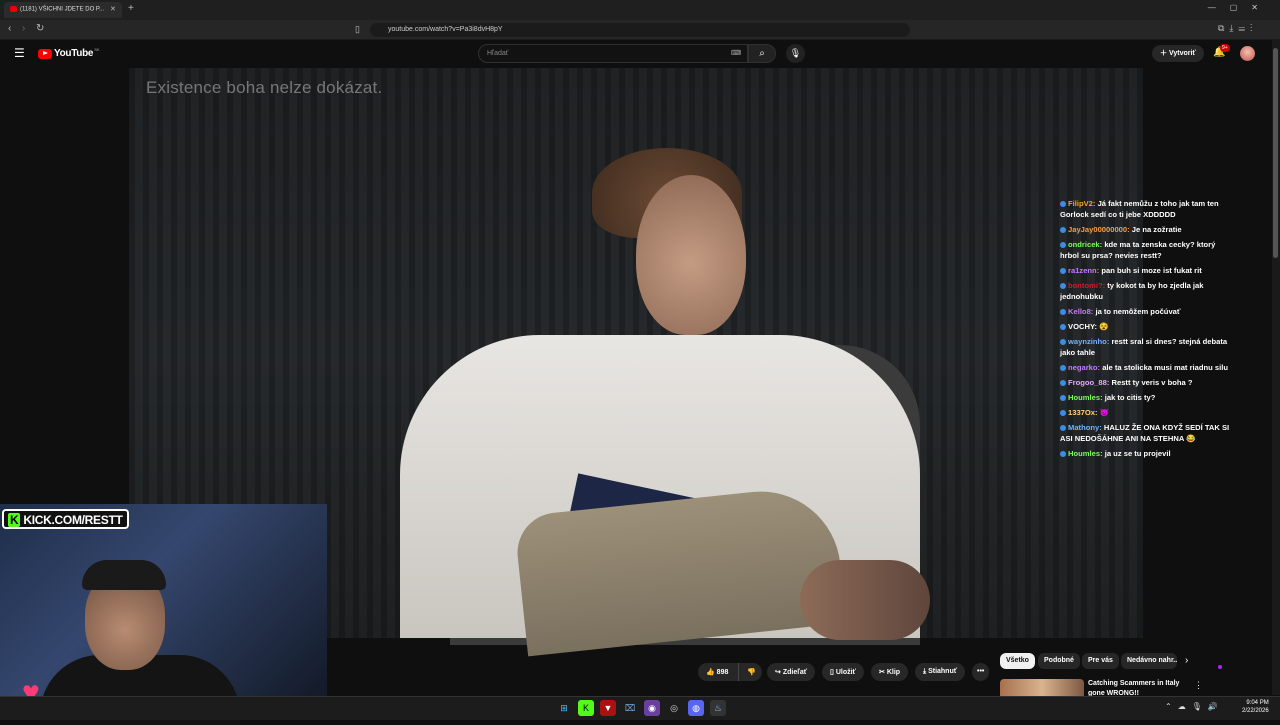 The image size is (1280, 725). I want to click on chat-message: Frogoo_88: Restt ty veris v boha ?, so click(1145, 382).